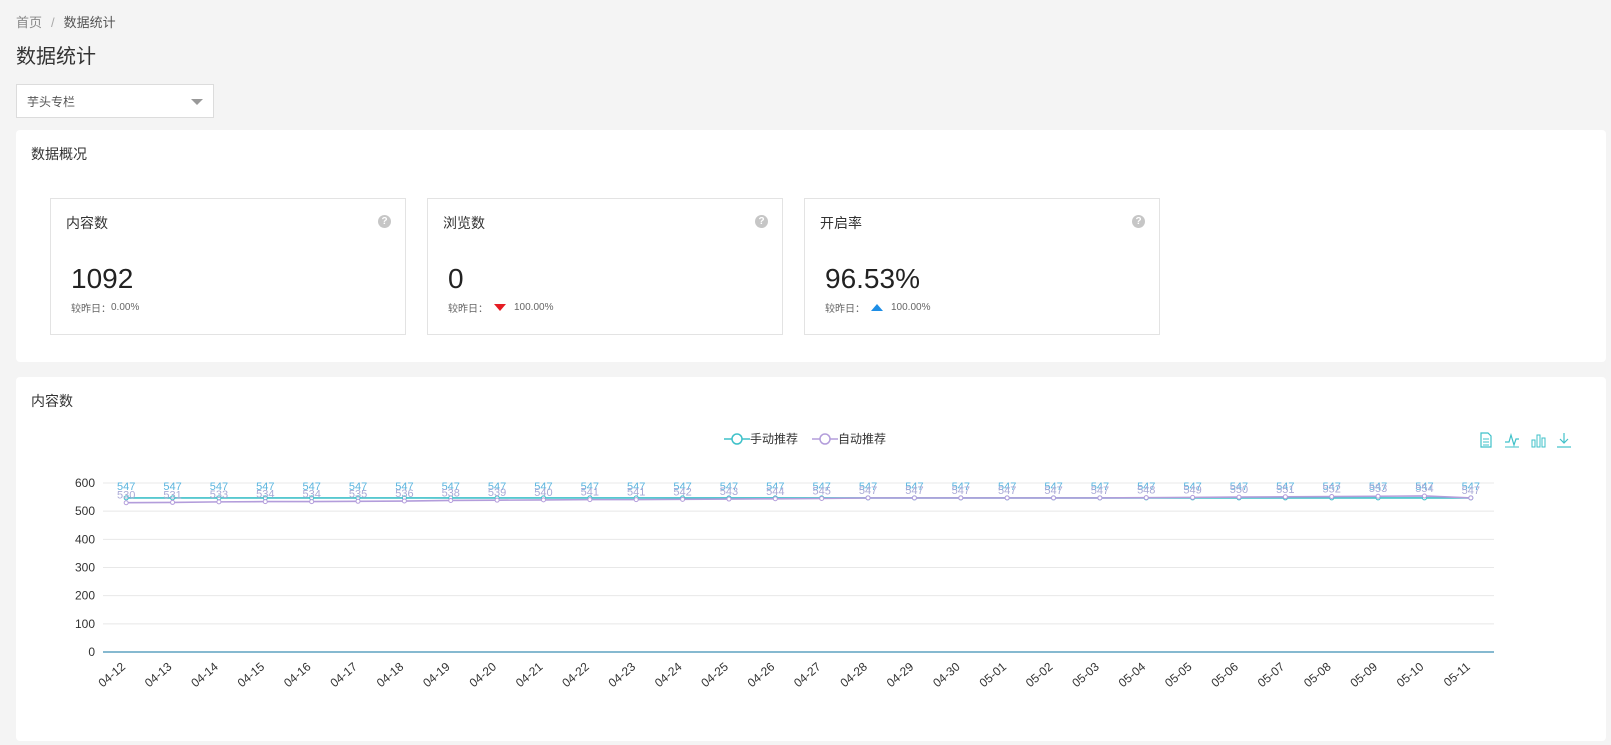 The image size is (1611, 745). Describe the element at coordinates (605, 266) in the screenshot. I see `stat-card-views: 浏览数 ? 0 较昨日： 100.00%` at that location.